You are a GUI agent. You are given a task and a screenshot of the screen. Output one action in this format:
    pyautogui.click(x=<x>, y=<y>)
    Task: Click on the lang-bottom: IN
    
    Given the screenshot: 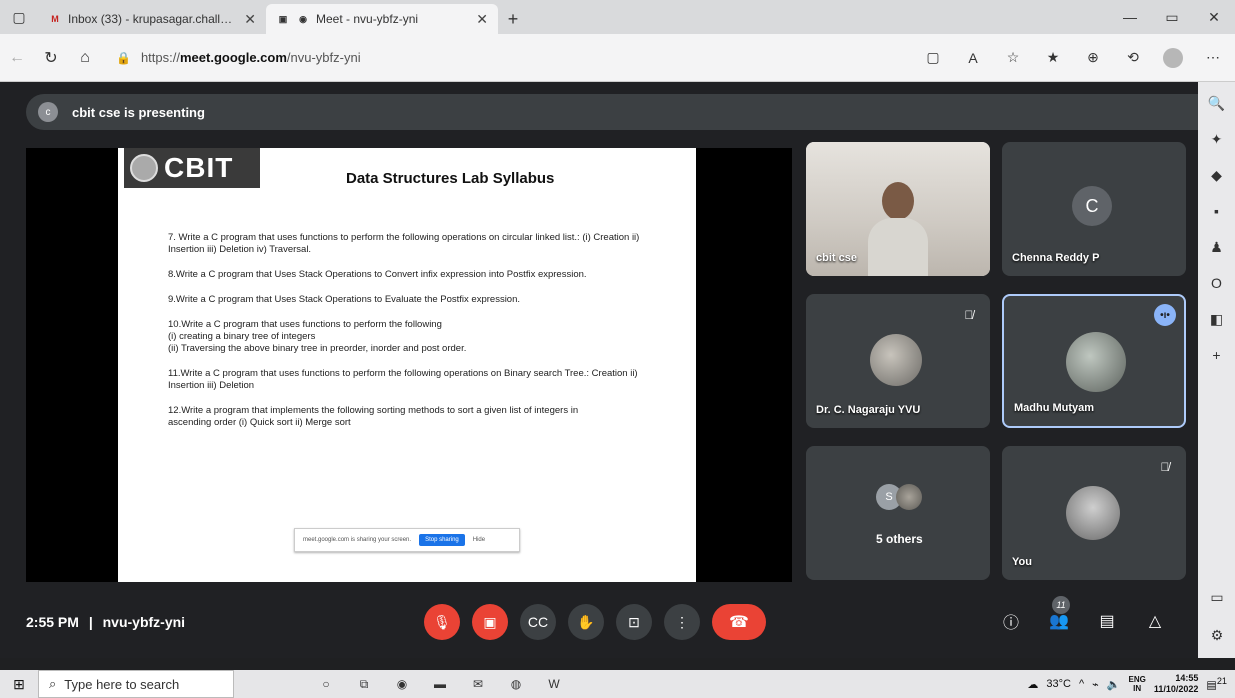 What is the action you would take?
    pyautogui.click(x=1137, y=688)
    